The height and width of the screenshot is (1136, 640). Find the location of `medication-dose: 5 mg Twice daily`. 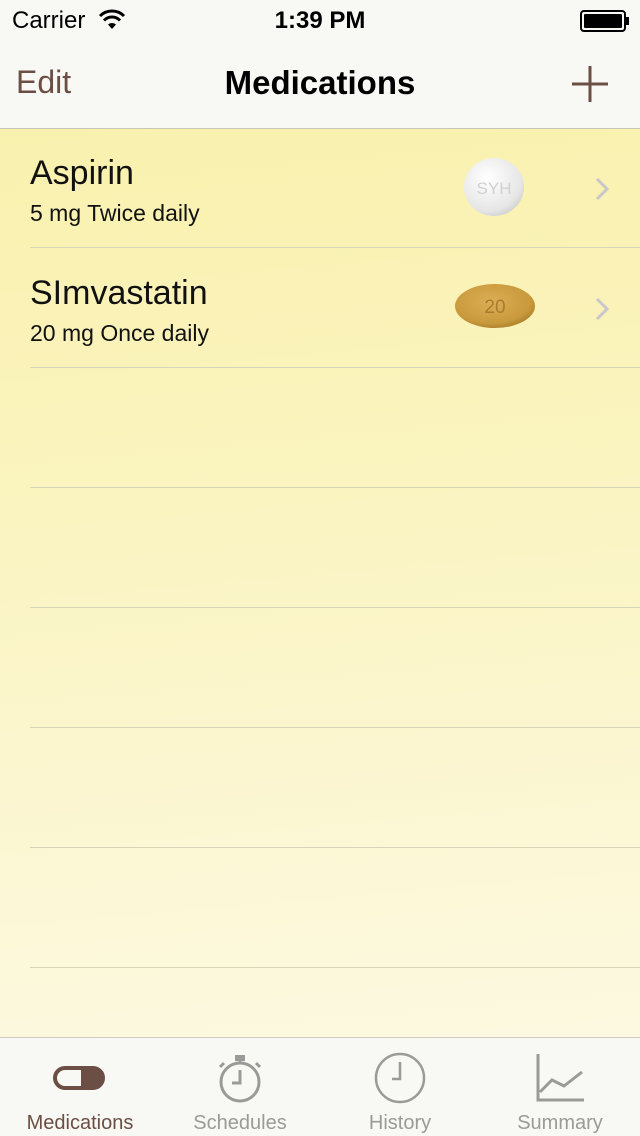

medication-dose: 5 mg Twice daily is located at coordinates (115, 213).